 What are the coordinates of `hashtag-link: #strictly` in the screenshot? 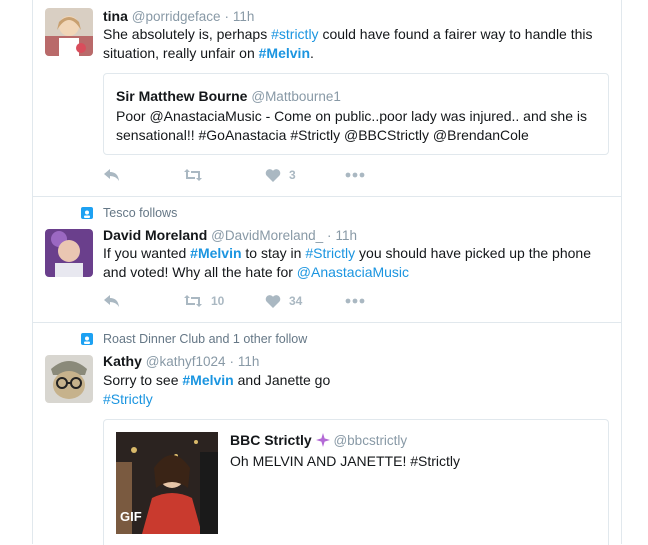 It's located at (294, 34).